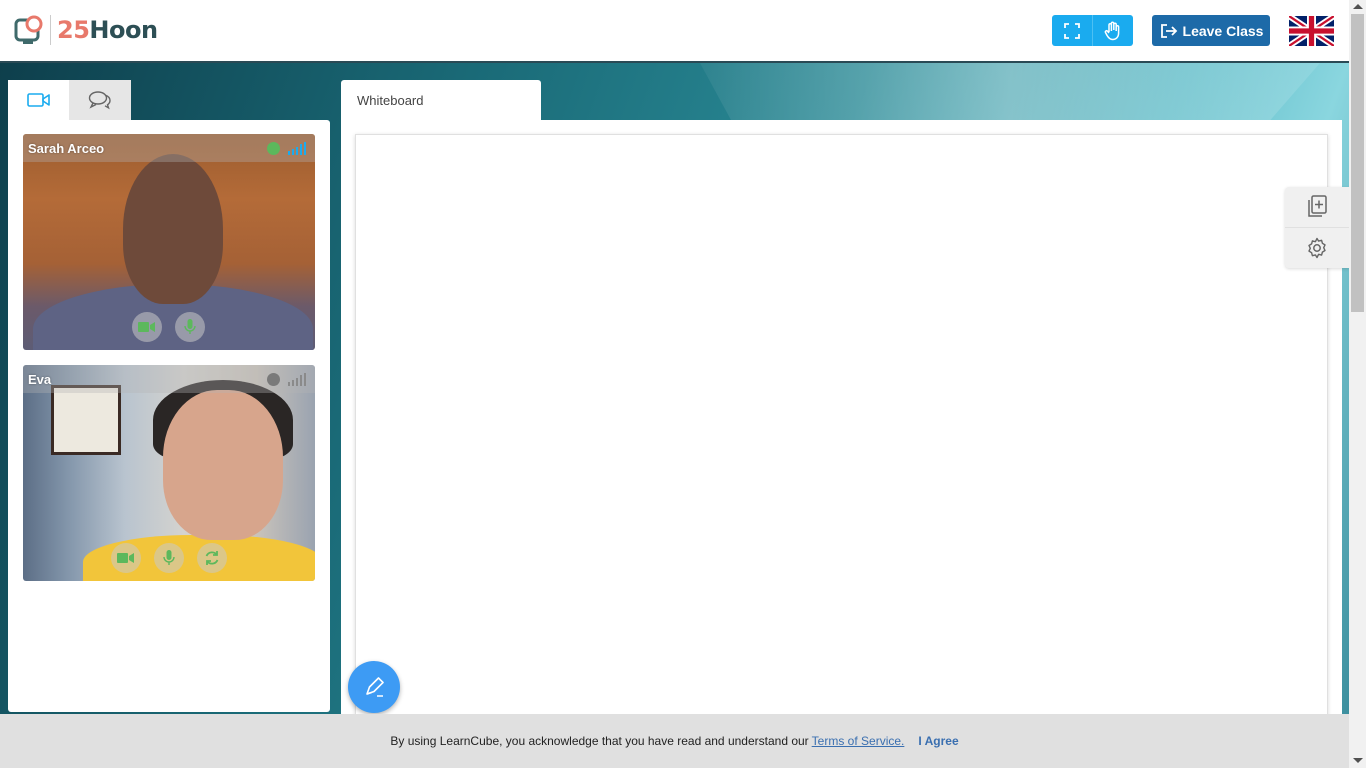 This screenshot has height=768, width=1366. I want to click on logo-text: 25Hoon, so click(107, 30).